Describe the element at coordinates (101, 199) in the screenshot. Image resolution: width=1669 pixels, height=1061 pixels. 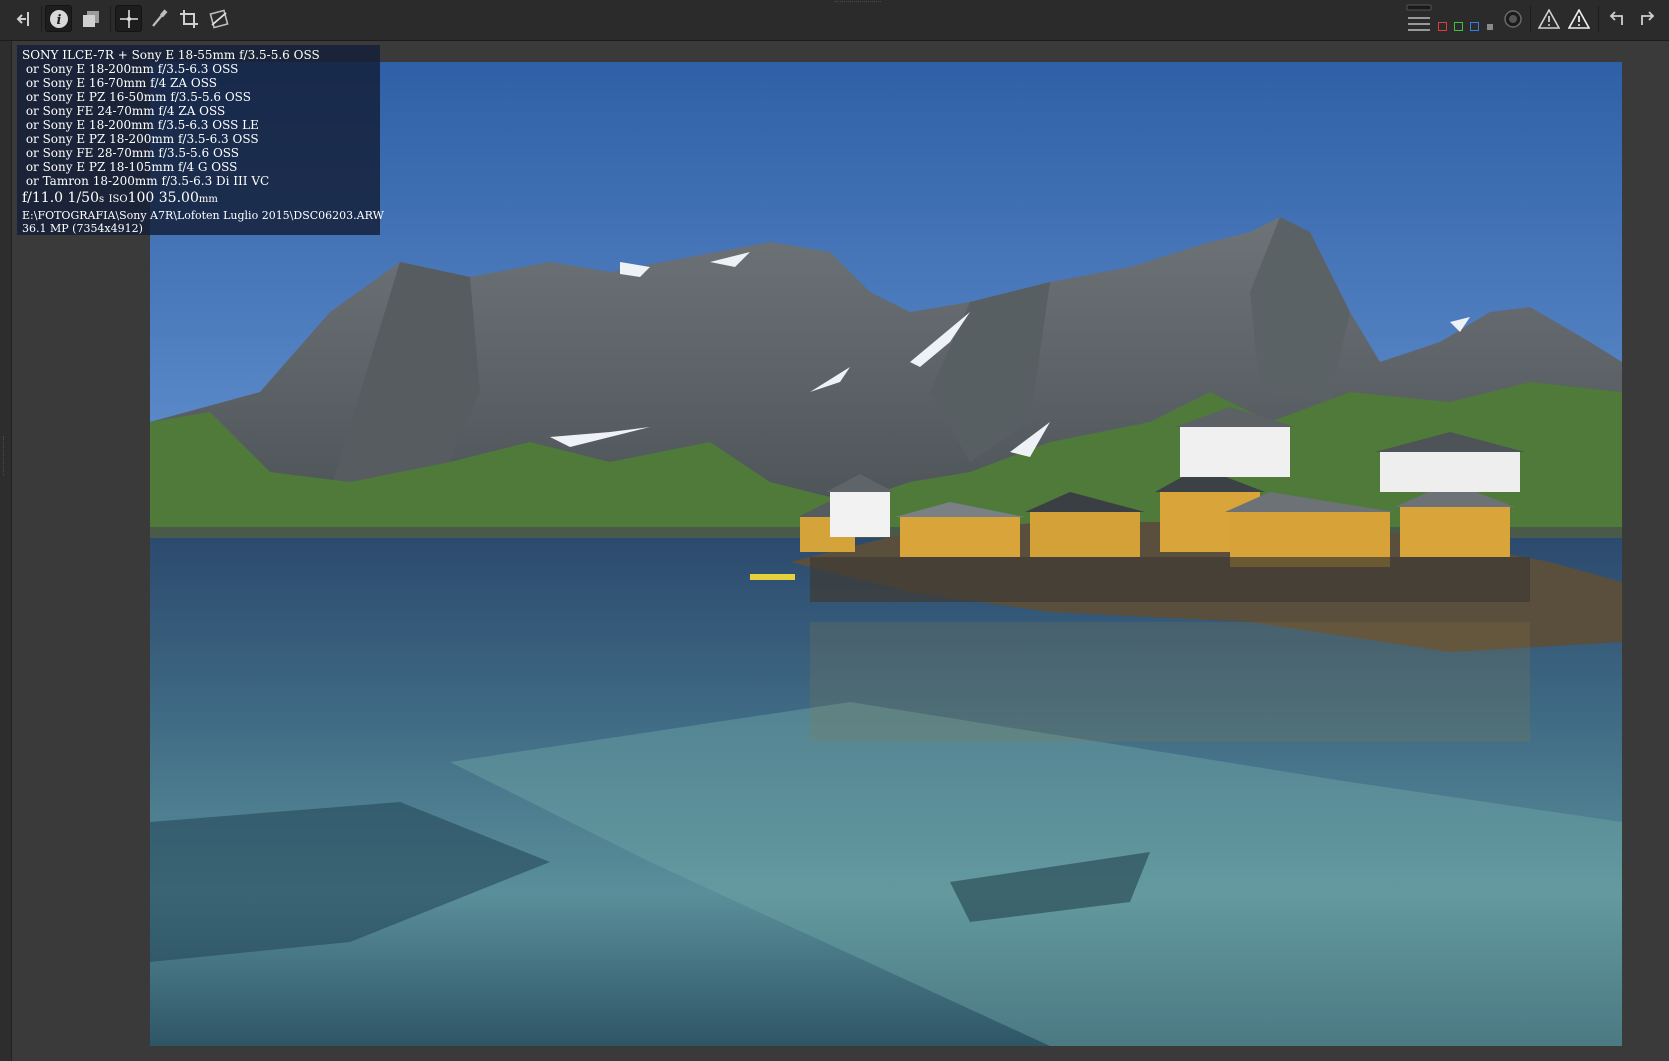
I see `shutter-unit: s` at that location.